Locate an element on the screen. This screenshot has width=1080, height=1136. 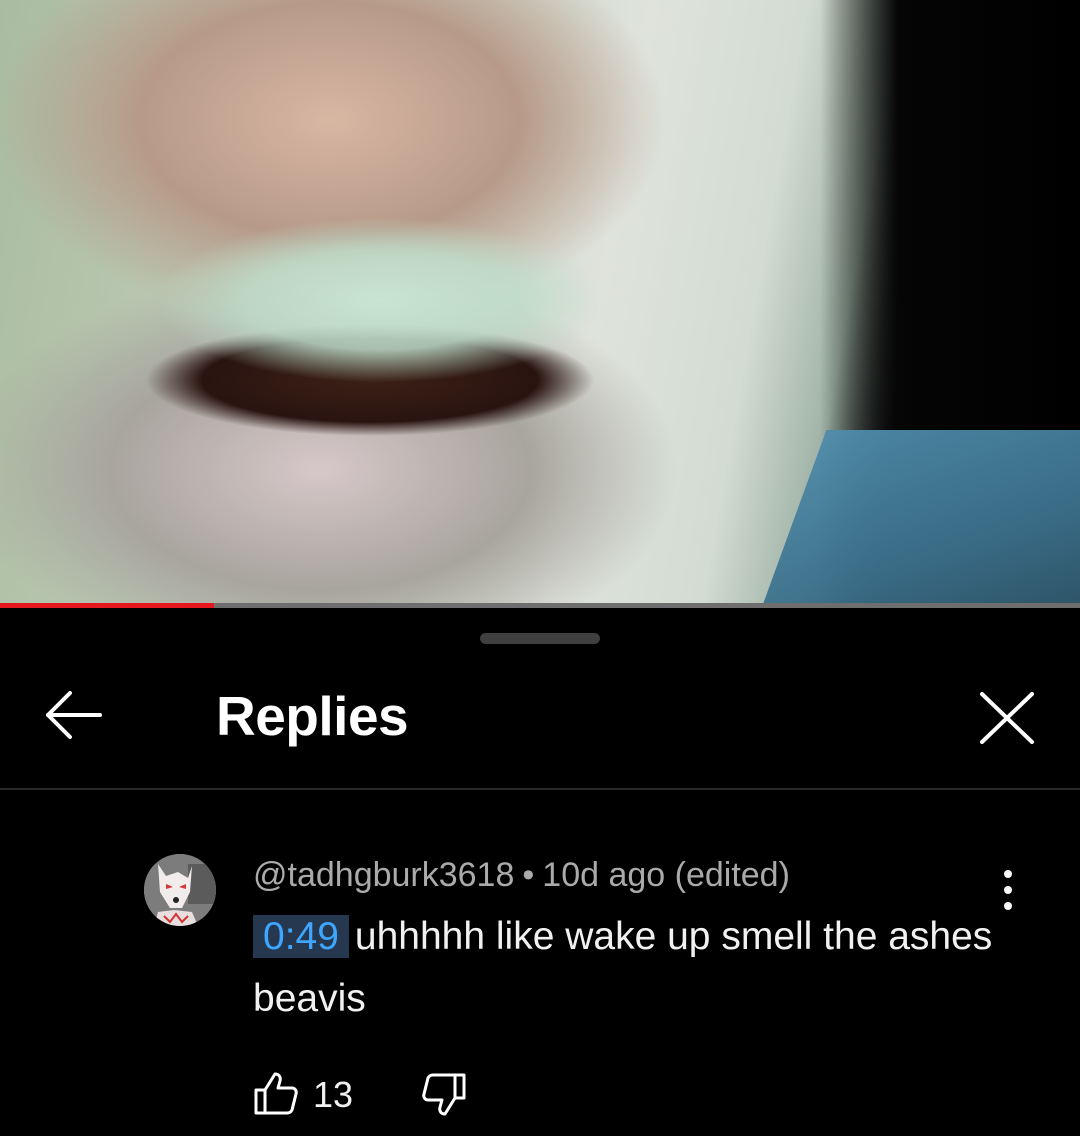
comment-age: 10d ago (edited) is located at coordinates (666, 875).